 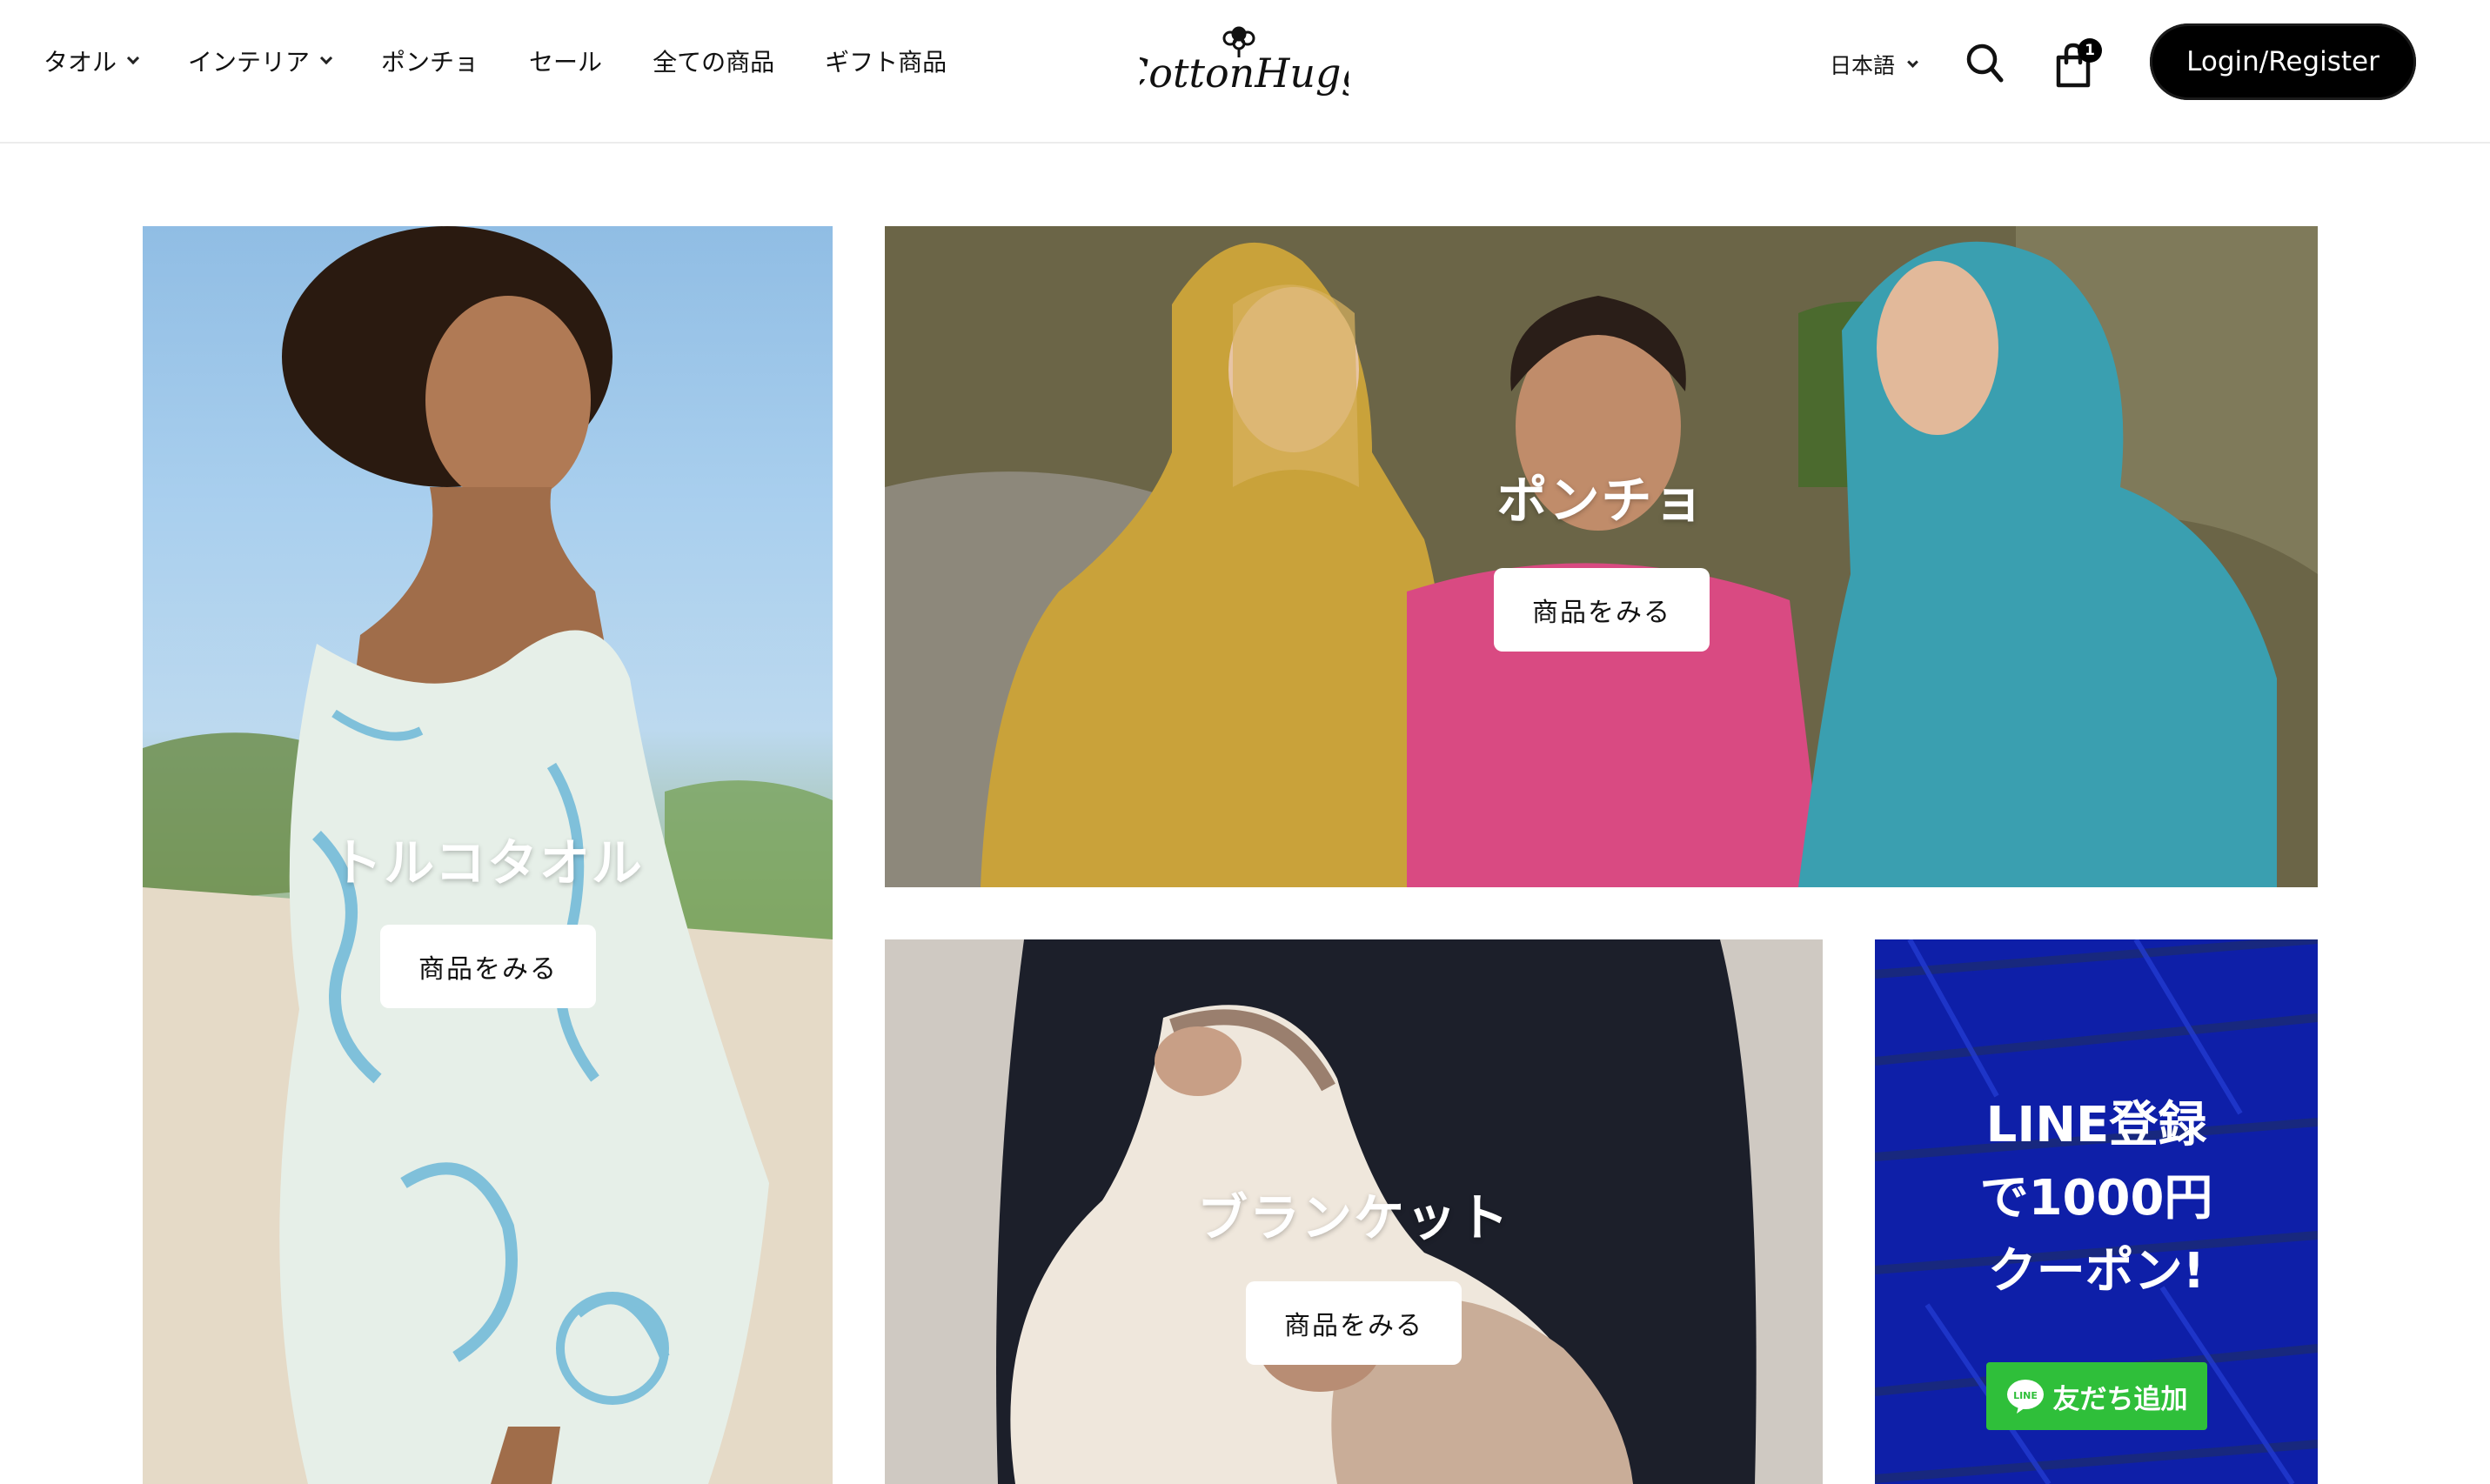 What do you see at coordinates (1863, 65) in the screenshot?
I see `language-label: 日本語` at bounding box center [1863, 65].